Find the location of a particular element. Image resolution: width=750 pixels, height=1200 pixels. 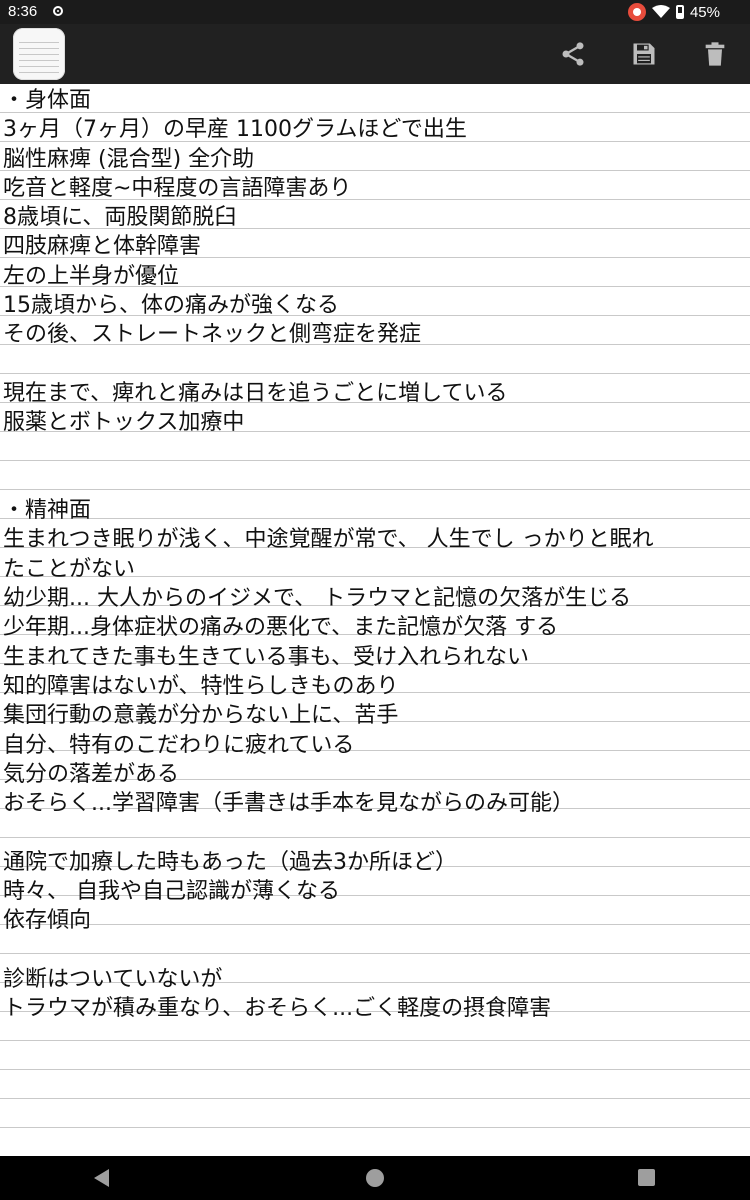

status-indicators: 45% is located at coordinates (673, 12).